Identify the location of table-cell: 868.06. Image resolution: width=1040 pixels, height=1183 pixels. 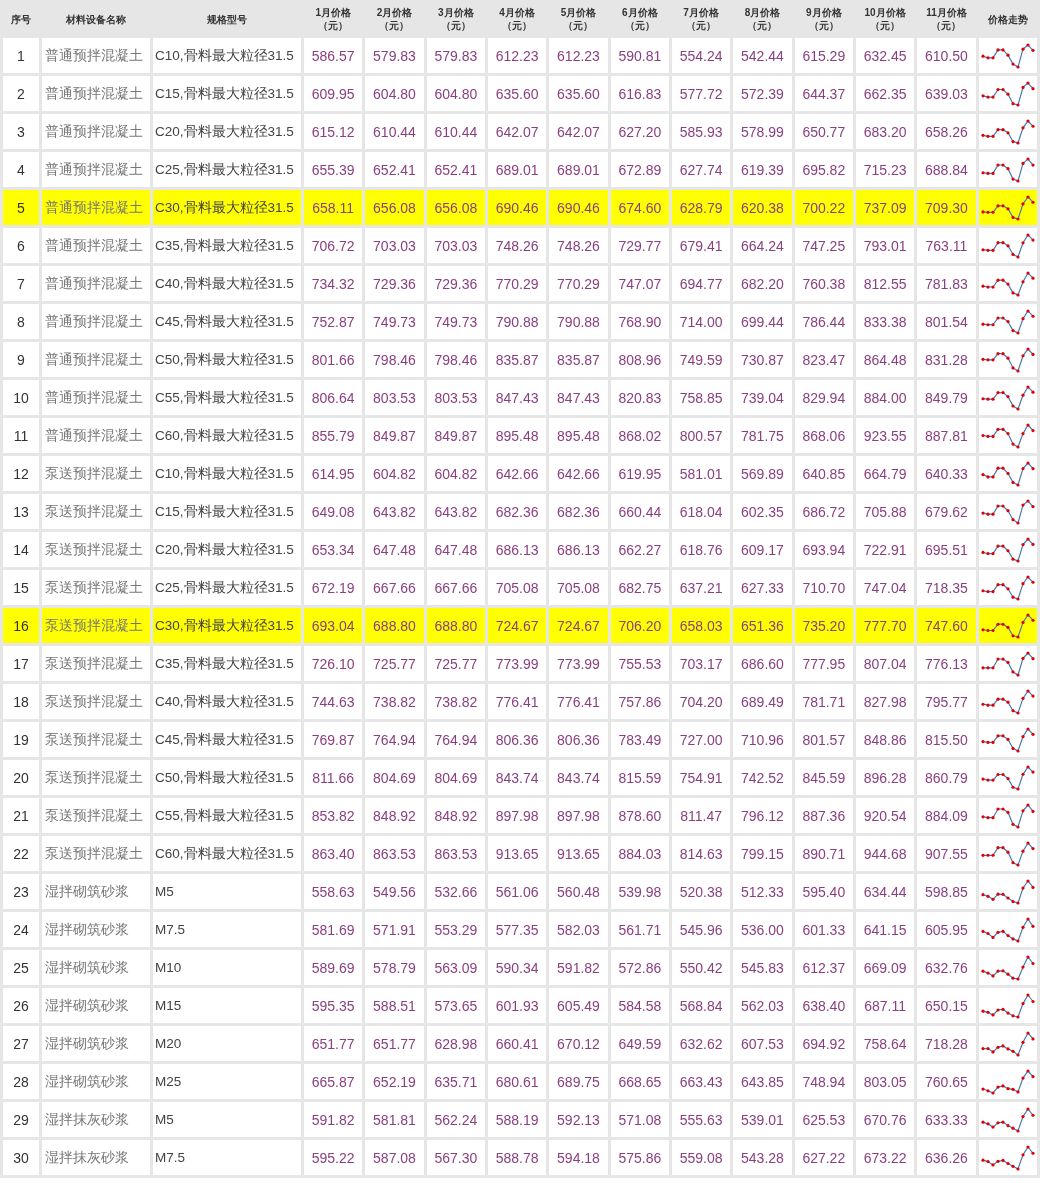
(823, 435).